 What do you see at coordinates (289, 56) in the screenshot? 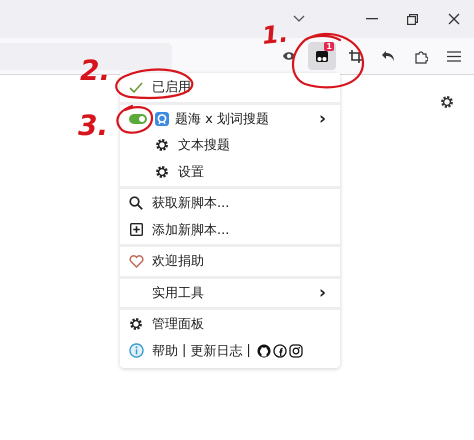
I see `eye-icon` at bounding box center [289, 56].